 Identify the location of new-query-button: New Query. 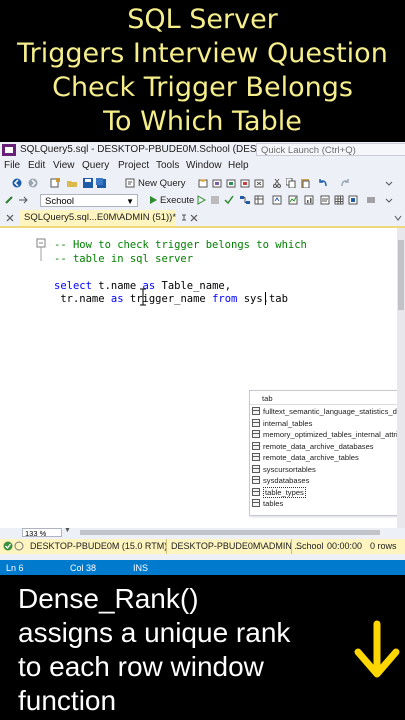
(162, 183).